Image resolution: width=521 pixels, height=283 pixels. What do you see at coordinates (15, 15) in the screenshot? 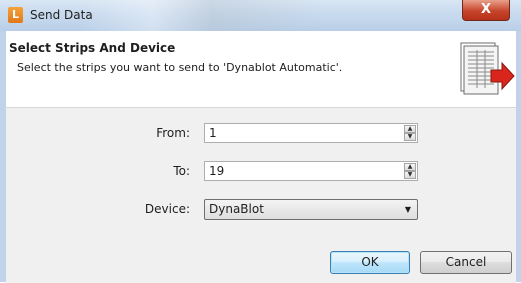
I see `app-icon: L` at bounding box center [15, 15].